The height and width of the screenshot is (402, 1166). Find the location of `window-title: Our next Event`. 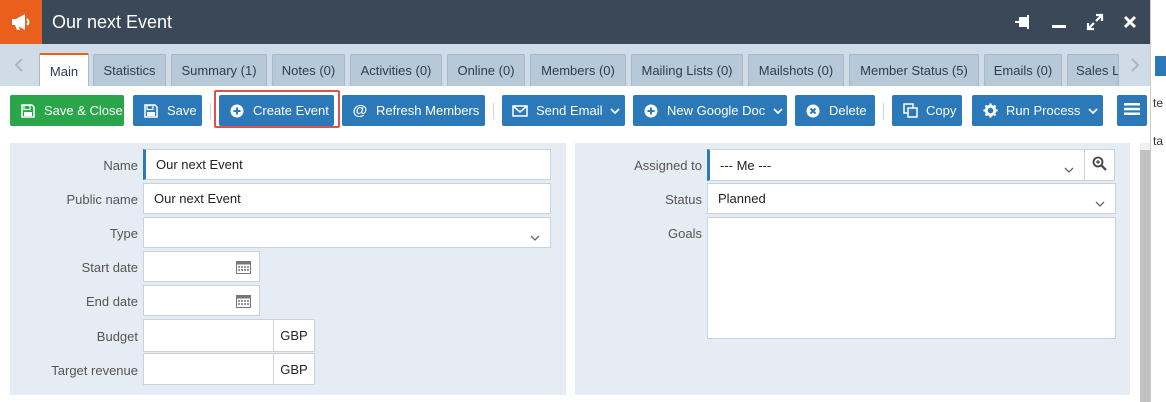

window-title: Our next Event is located at coordinates (112, 22).